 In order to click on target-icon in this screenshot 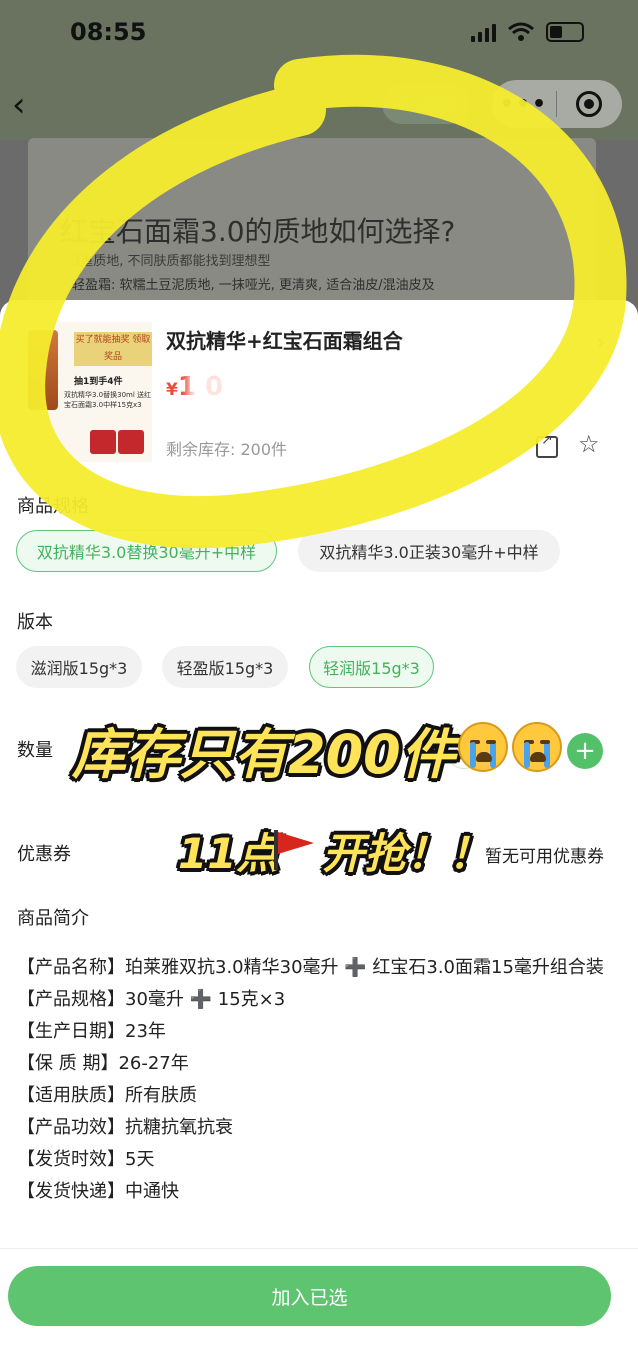, I will do `click(589, 104)`.